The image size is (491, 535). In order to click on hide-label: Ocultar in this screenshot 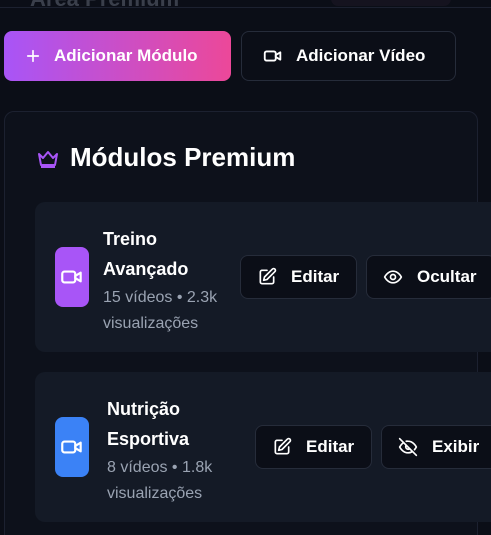, I will do `click(447, 276)`.